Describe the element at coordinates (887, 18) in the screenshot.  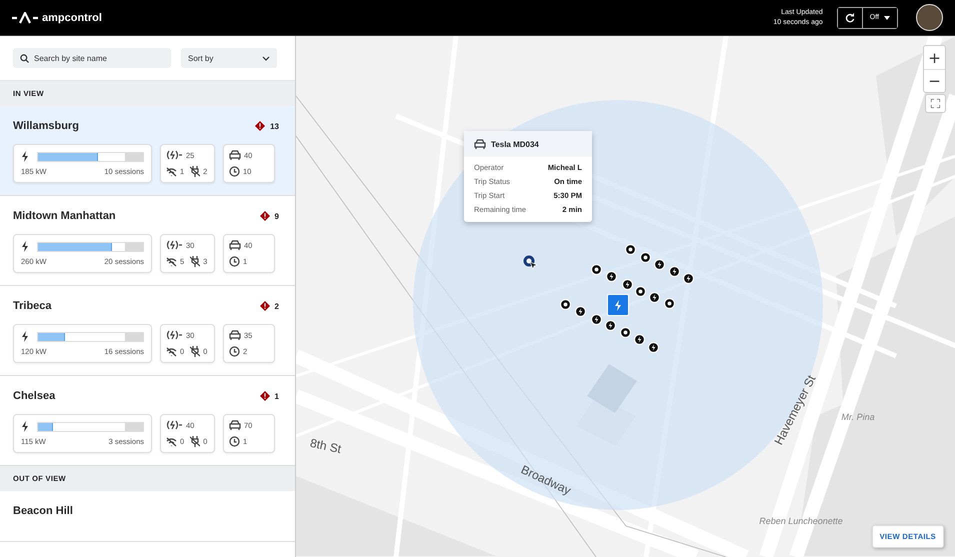
I see `caret-icon` at that location.